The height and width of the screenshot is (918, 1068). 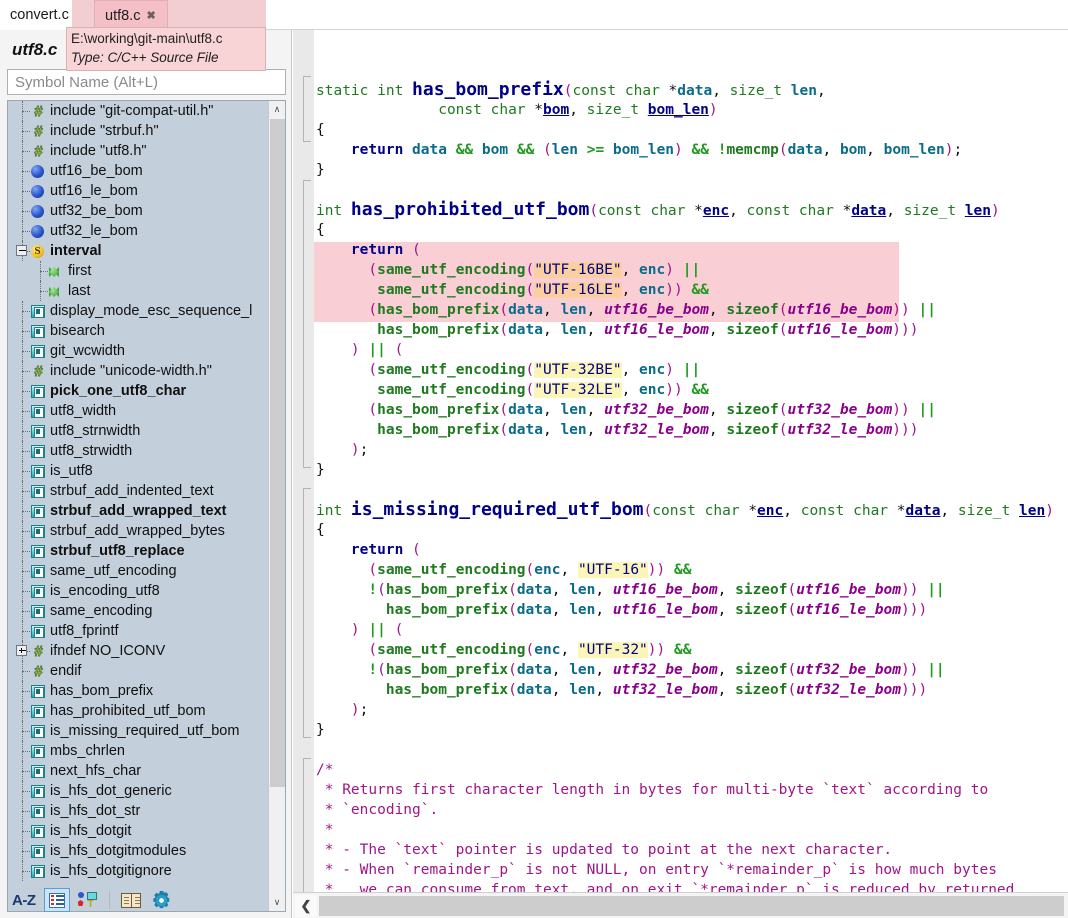 I want to click on tree-item-strbuf-add-wrapped-bytes: strbuf_add_wrapped_bytes, so click(x=138, y=531).